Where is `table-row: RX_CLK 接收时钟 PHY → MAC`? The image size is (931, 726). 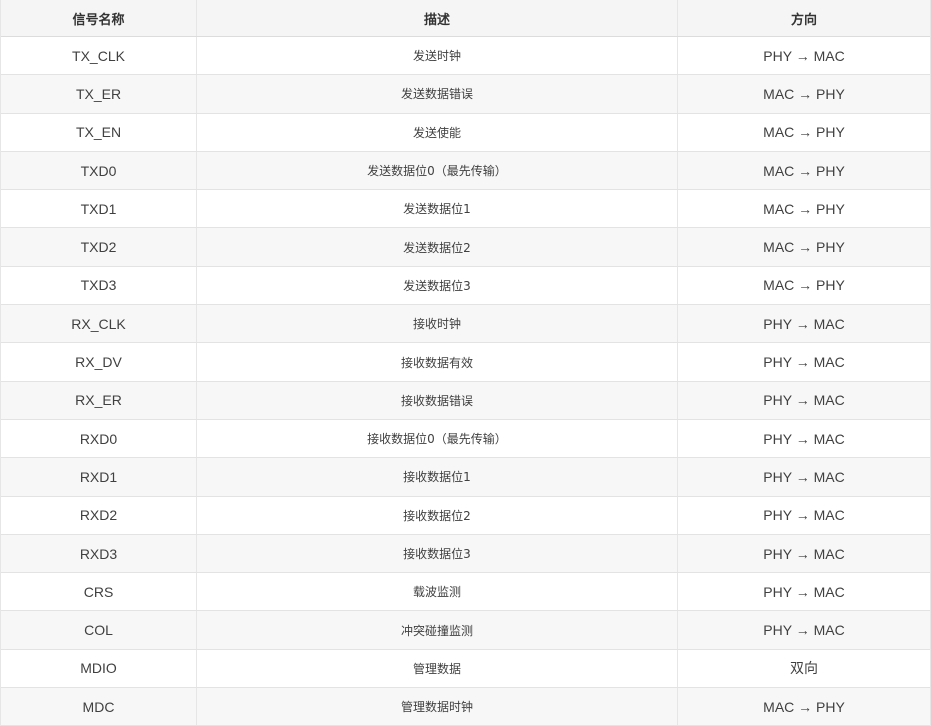 table-row: RX_CLK 接收时钟 PHY → MAC is located at coordinates (465, 324).